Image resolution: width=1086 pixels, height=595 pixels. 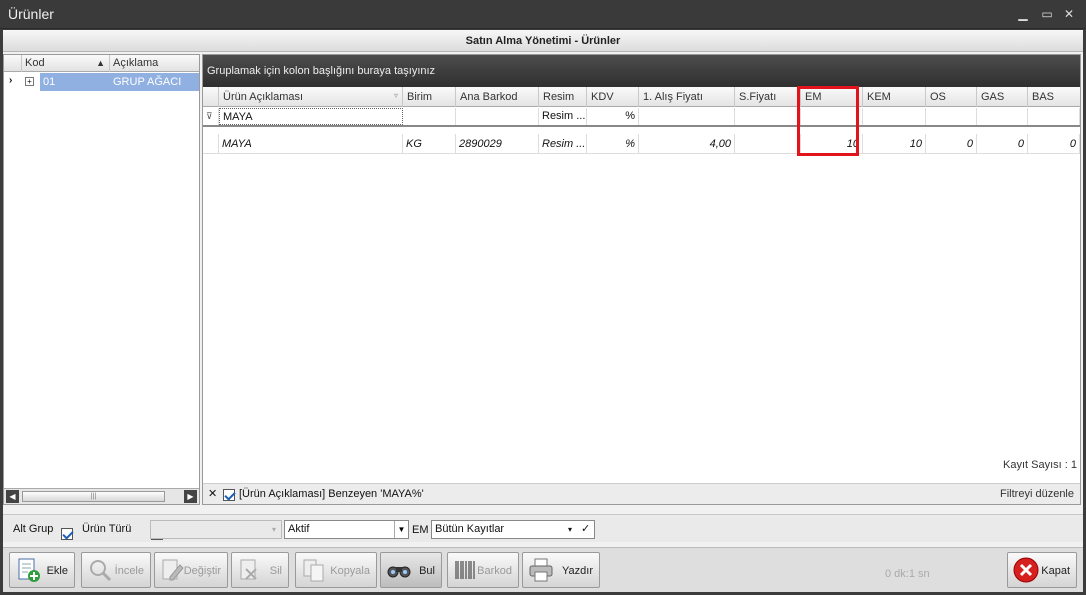 What do you see at coordinates (216, 529) in the screenshot?
I see `urun-turu-select: ▾` at bounding box center [216, 529].